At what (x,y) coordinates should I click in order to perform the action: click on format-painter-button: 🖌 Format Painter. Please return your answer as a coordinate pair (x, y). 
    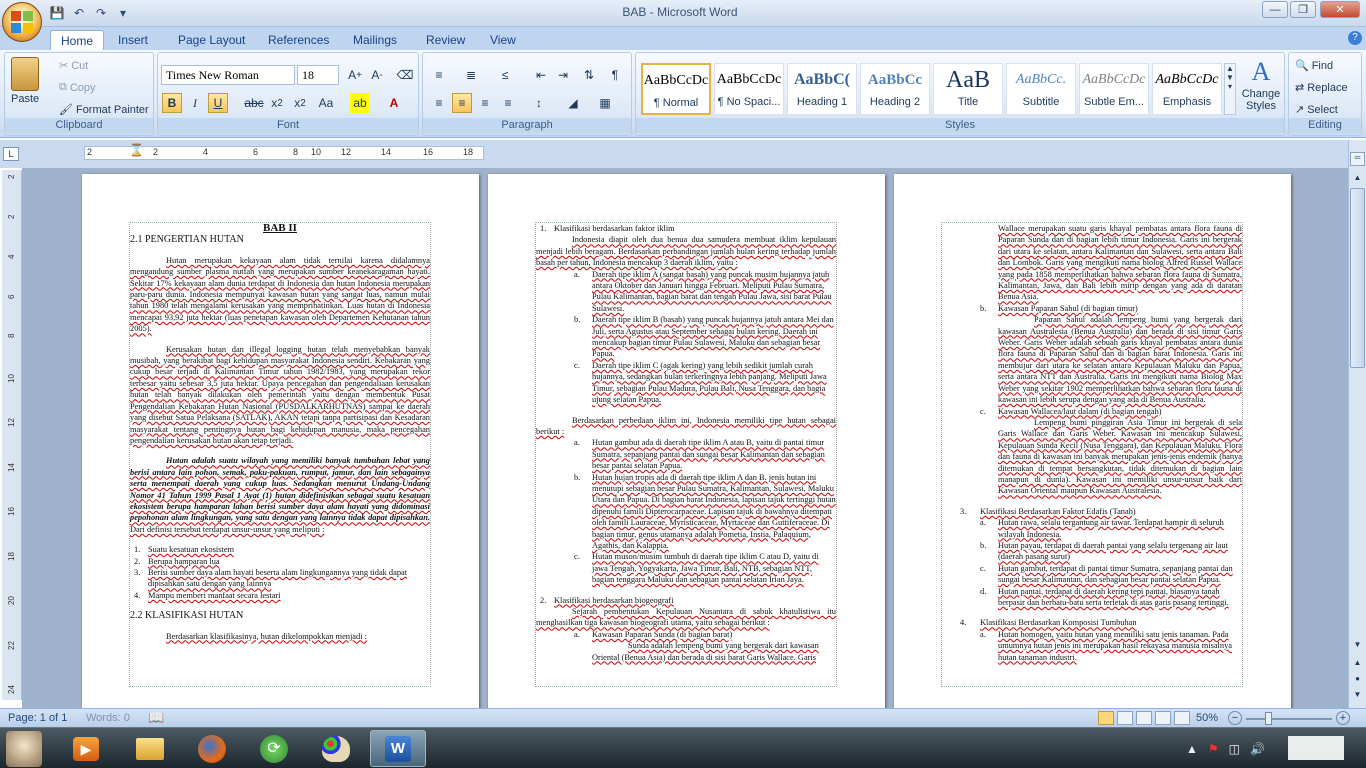
    Looking at the image, I should click on (104, 110).